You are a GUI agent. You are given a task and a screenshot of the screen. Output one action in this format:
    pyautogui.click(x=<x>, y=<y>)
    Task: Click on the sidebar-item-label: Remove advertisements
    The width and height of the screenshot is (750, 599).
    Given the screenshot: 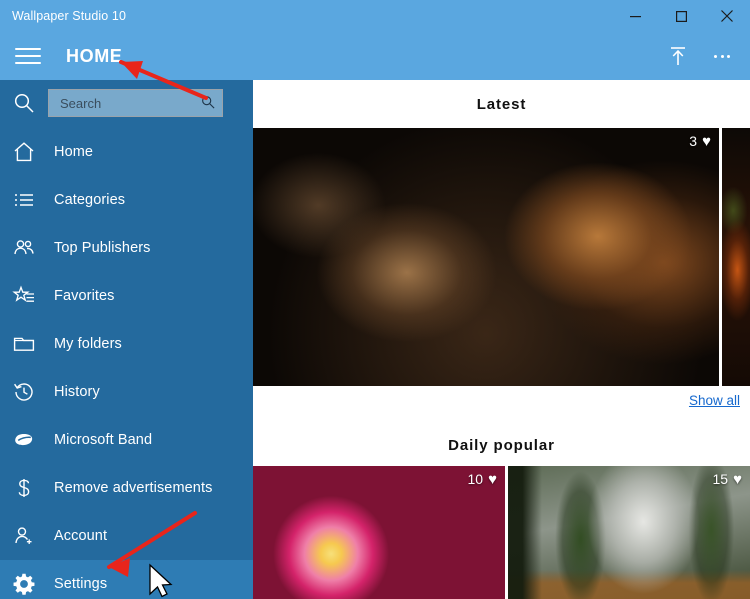 What is the action you would take?
    pyautogui.click(x=133, y=488)
    